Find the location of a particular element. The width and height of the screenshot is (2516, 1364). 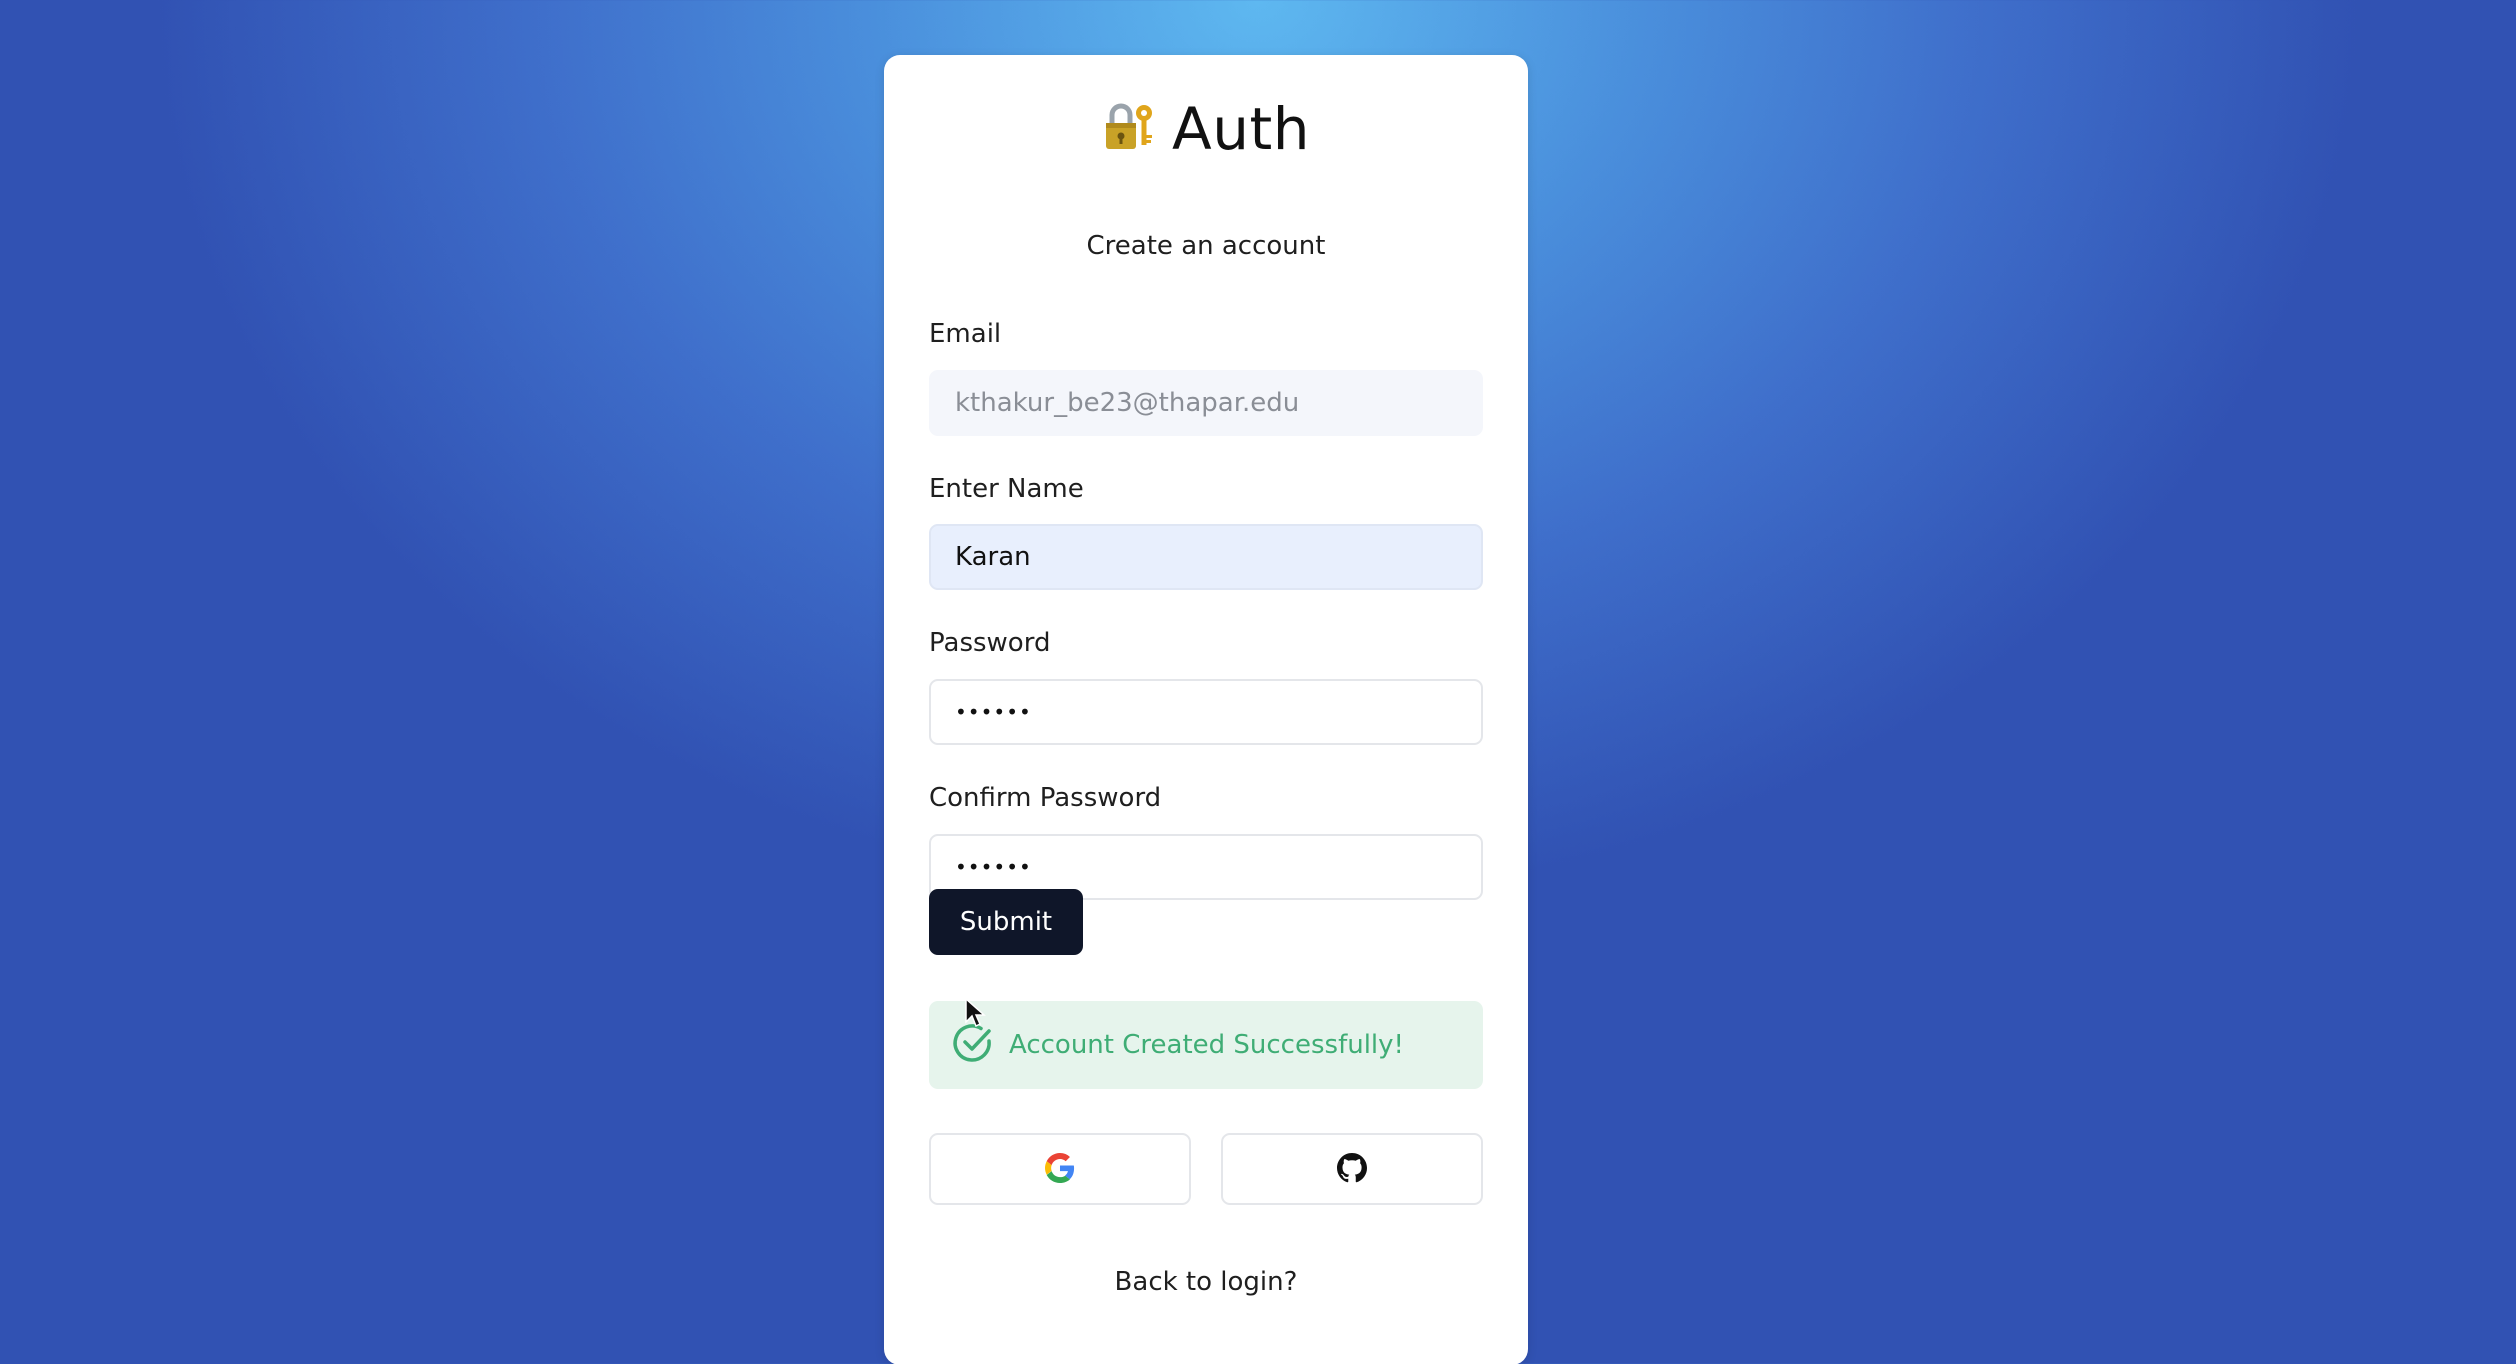

name-label: Enter Name is located at coordinates (1006, 489).